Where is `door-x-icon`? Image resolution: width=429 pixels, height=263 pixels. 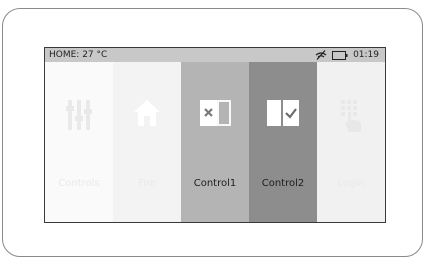 door-x-icon is located at coordinates (215, 113).